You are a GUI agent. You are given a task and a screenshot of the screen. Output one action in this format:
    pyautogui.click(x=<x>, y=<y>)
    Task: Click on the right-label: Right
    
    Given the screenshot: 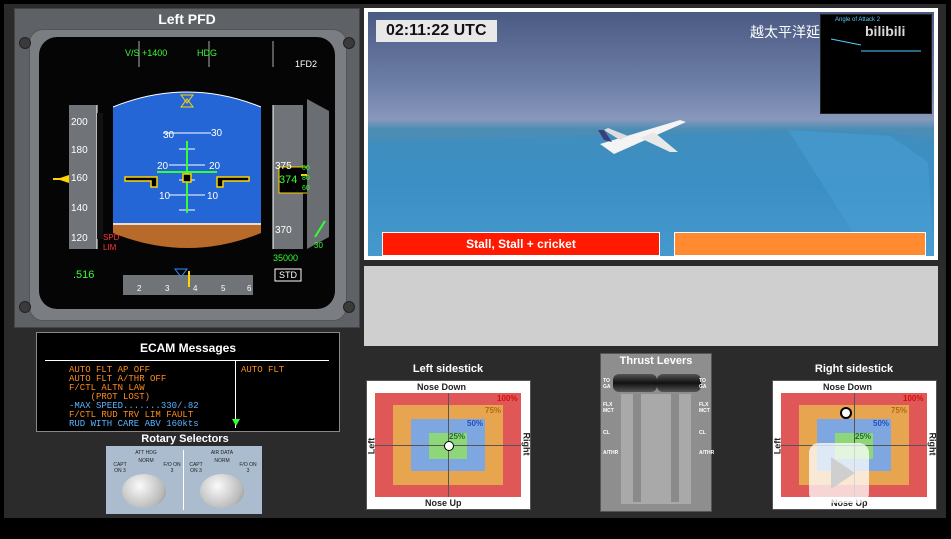 What is the action you would take?
    pyautogui.click(x=932, y=444)
    